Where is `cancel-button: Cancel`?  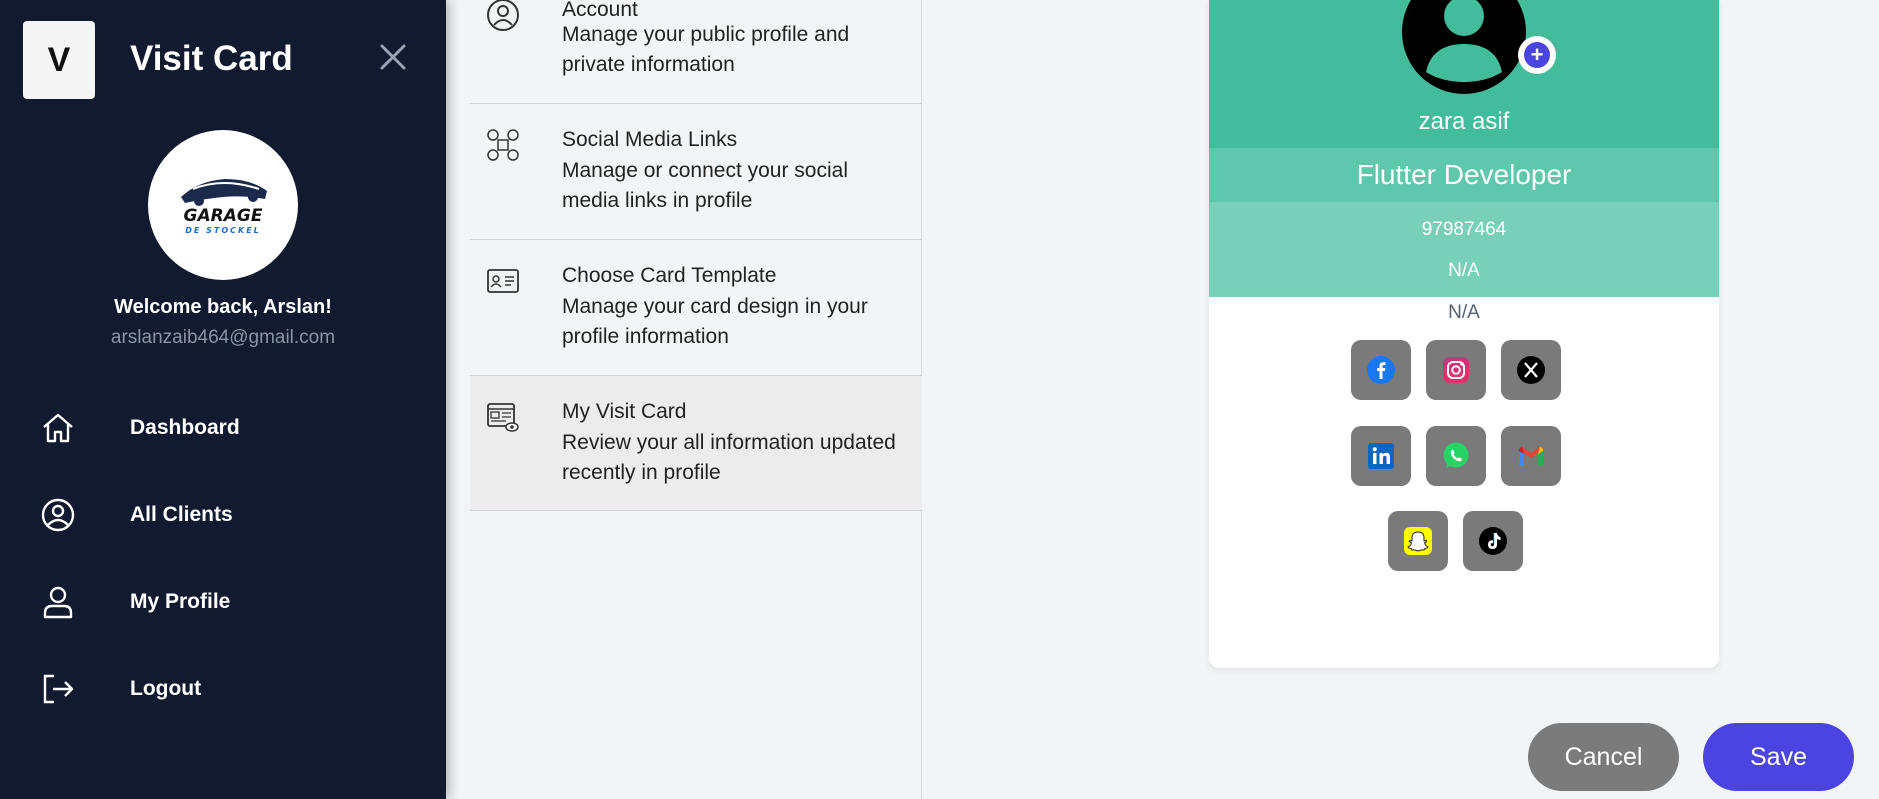 cancel-button: Cancel is located at coordinates (1603, 757).